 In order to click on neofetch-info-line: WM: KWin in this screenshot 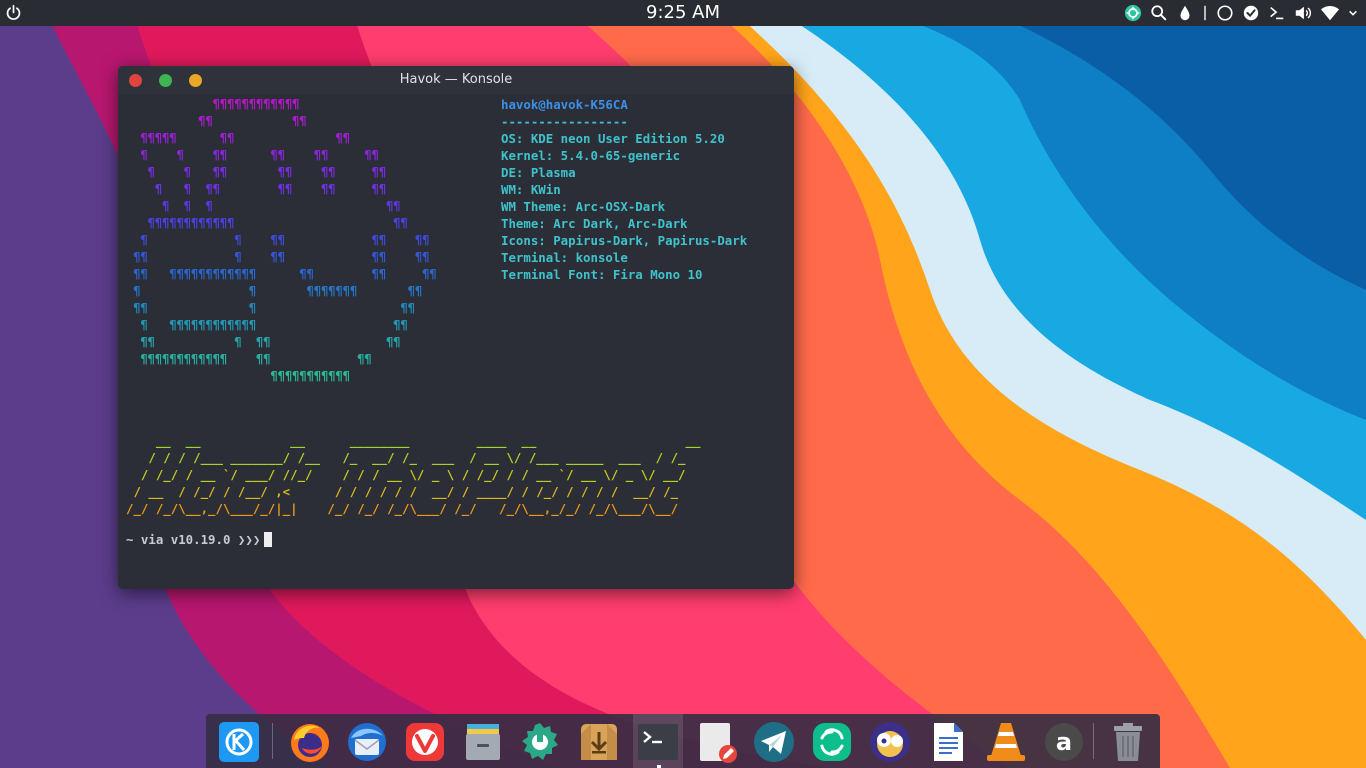, I will do `click(531, 189)`.